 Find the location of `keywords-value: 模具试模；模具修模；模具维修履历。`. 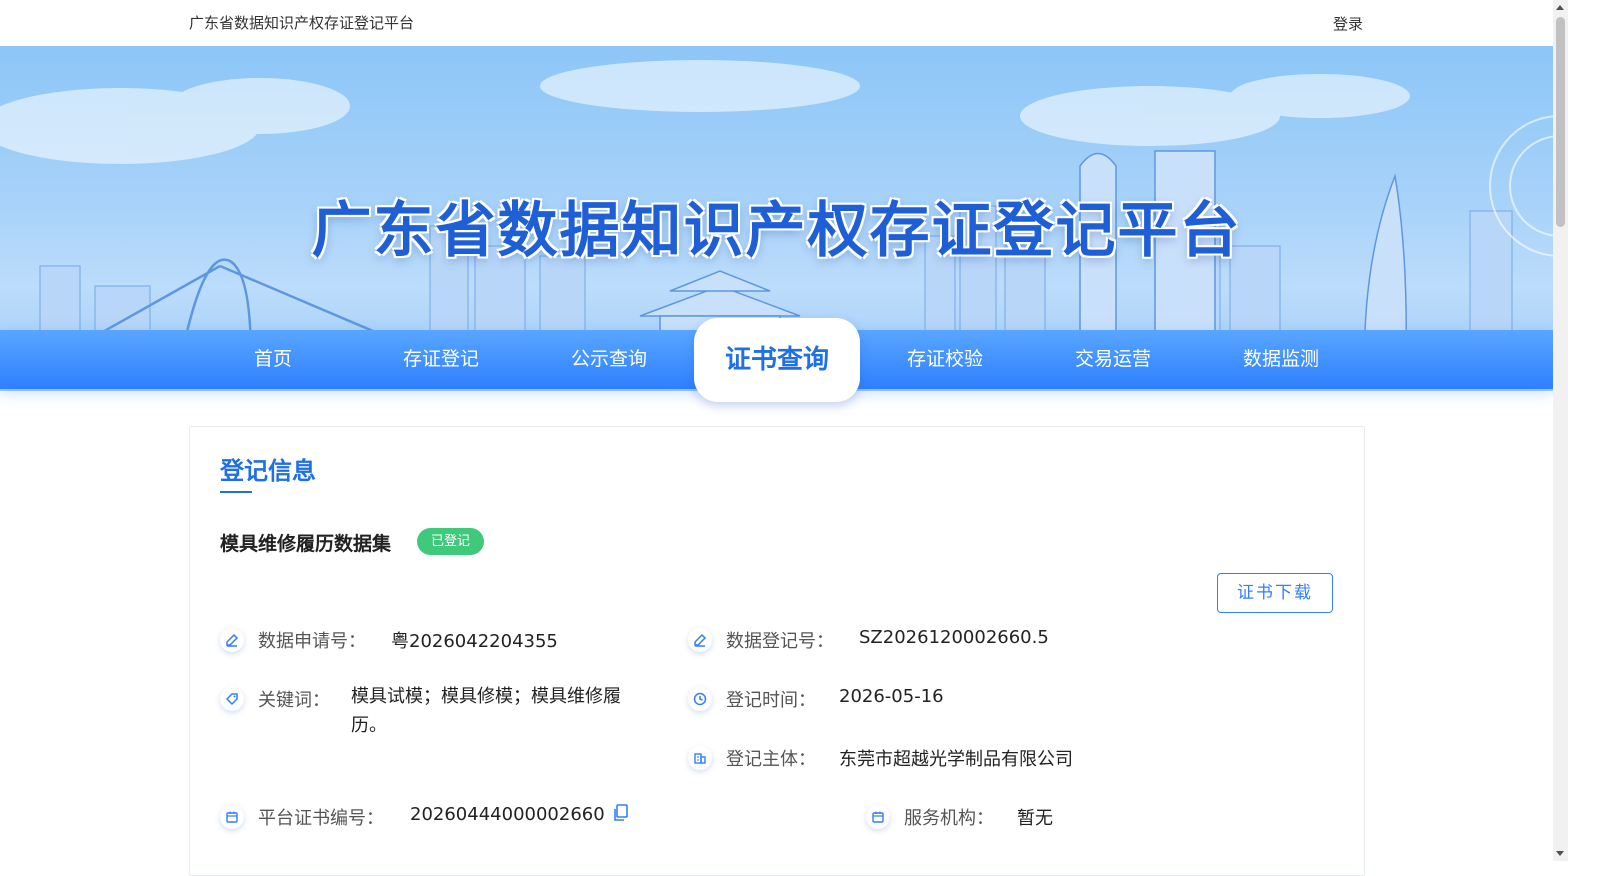

keywords-value: 模具试模；模具修模；模具维修履历。 is located at coordinates (486, 711).